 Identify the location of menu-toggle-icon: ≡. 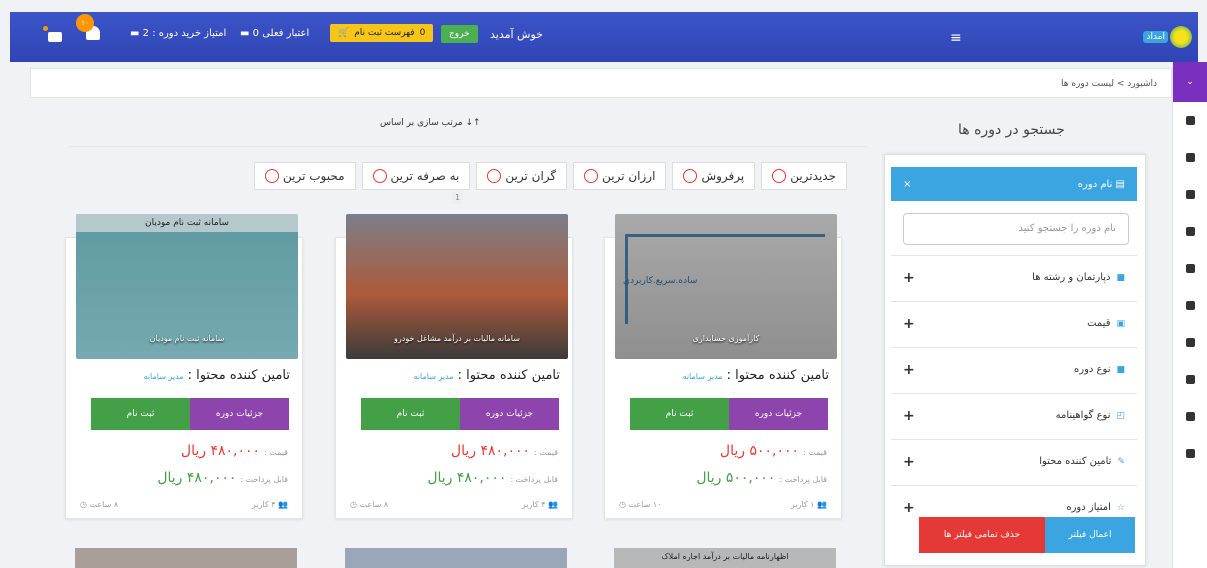
(956, 38).